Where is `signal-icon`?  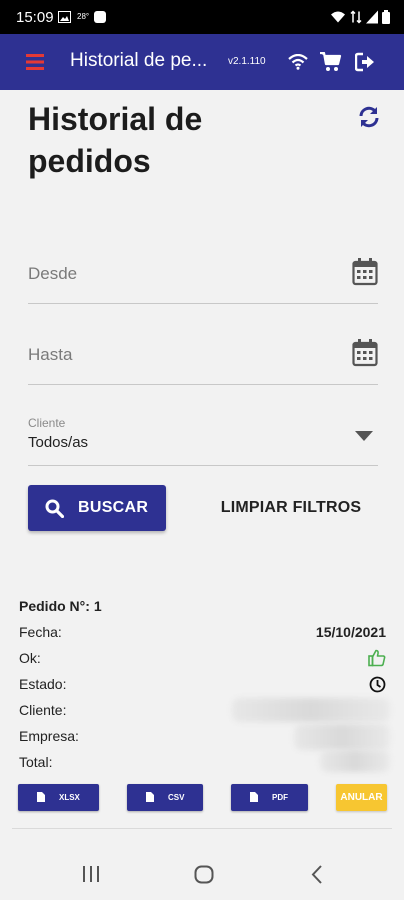 signal-icon is located at coordinates (372, 17).